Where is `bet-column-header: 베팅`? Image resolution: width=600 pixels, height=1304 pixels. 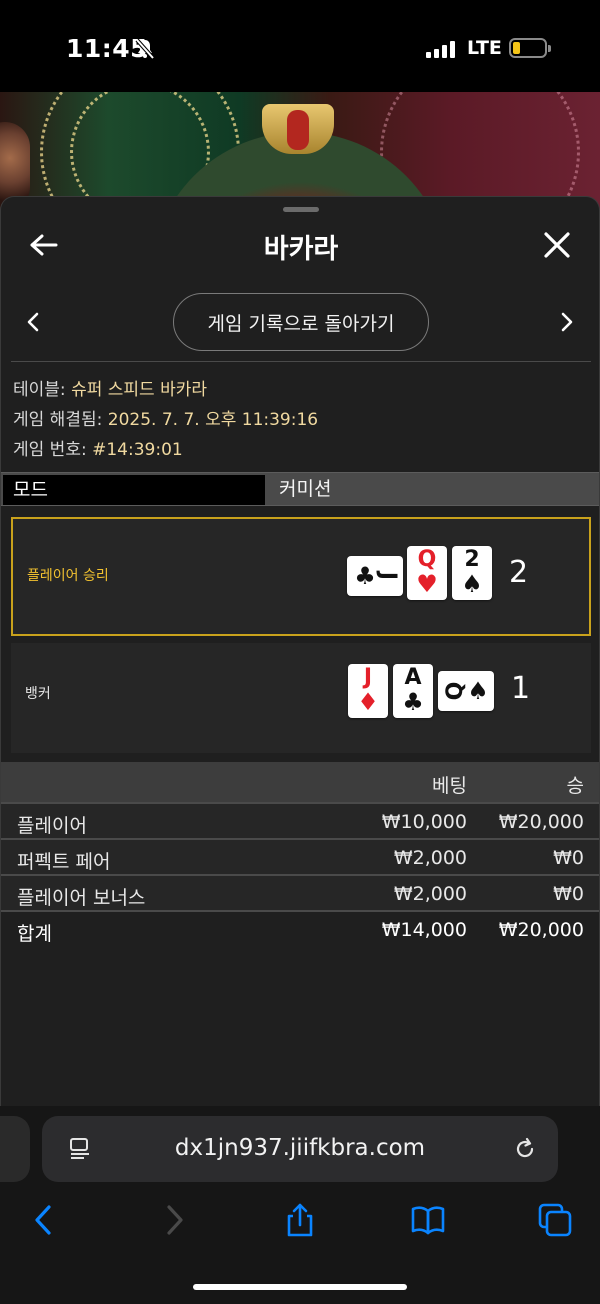 bet-column-header: 베팅 is located at coordinates (449, 786).